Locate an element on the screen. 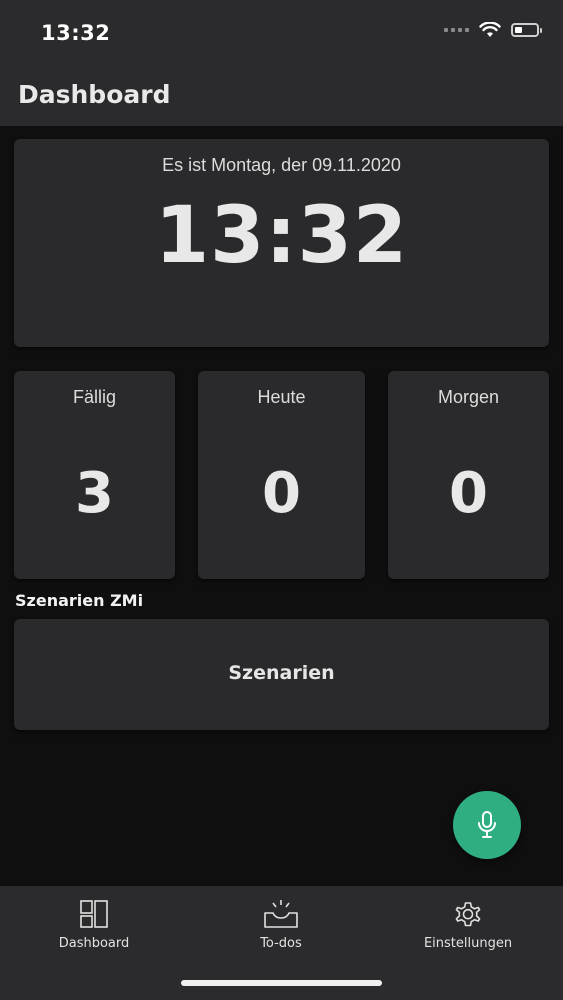  stat-value: 3 is located at coordinates (94, 493).